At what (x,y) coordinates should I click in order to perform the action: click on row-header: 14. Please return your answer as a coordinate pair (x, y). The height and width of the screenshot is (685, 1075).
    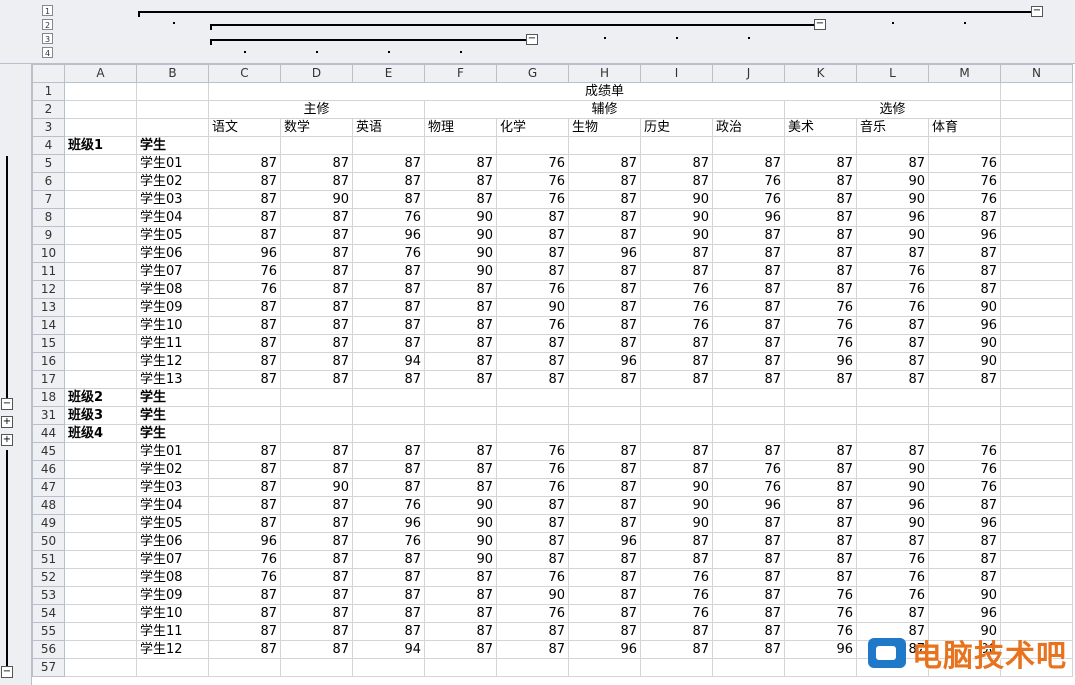
    Looking at the image, I should click on (48, 325).